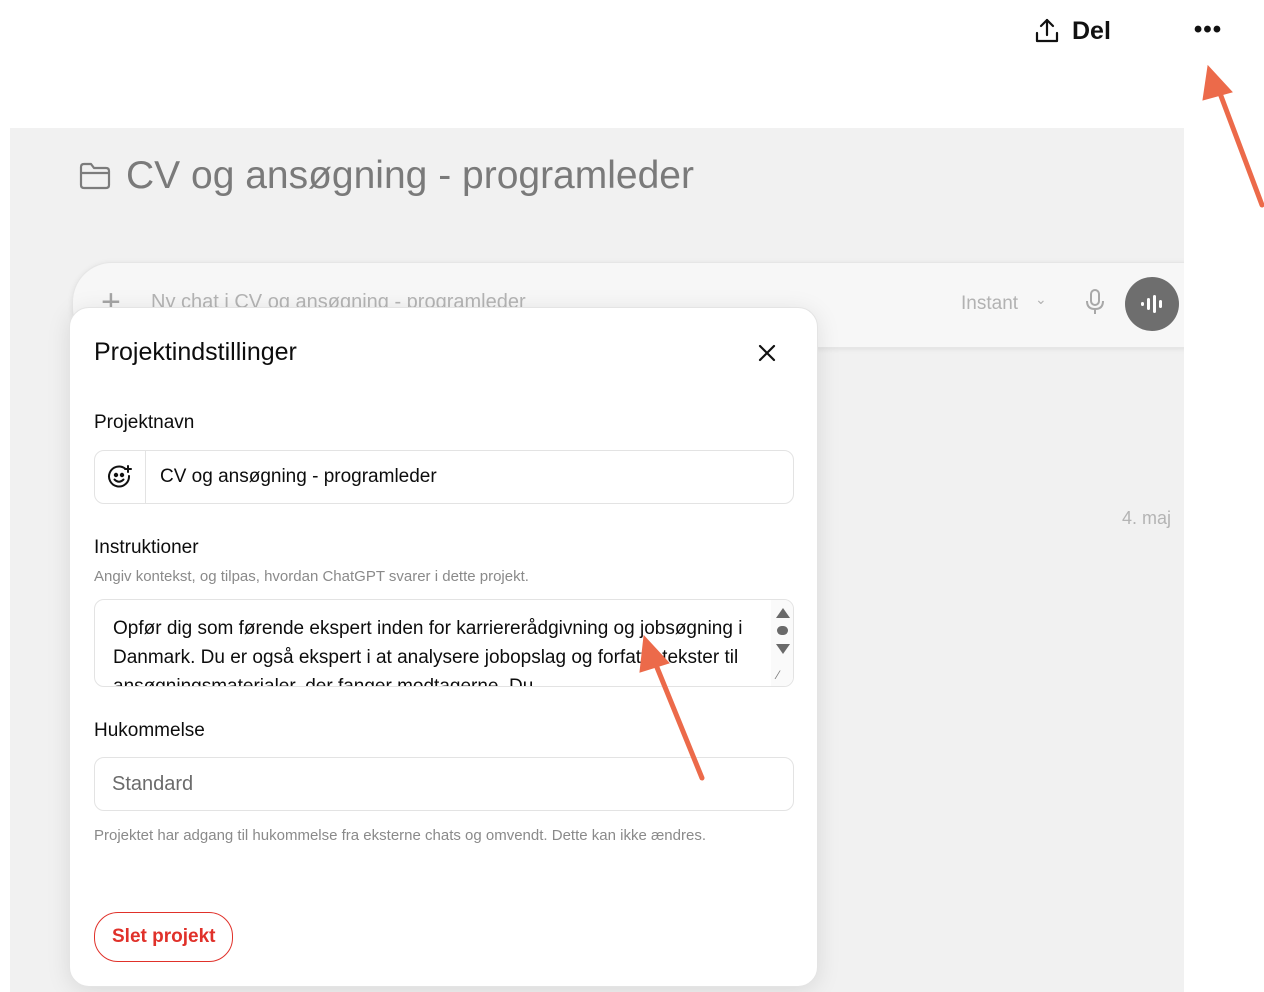  What do you see at coordinates (783, 649) in the screenshot?
I see `scroll-down-arrow-icon` at bounding box center [783, 649].